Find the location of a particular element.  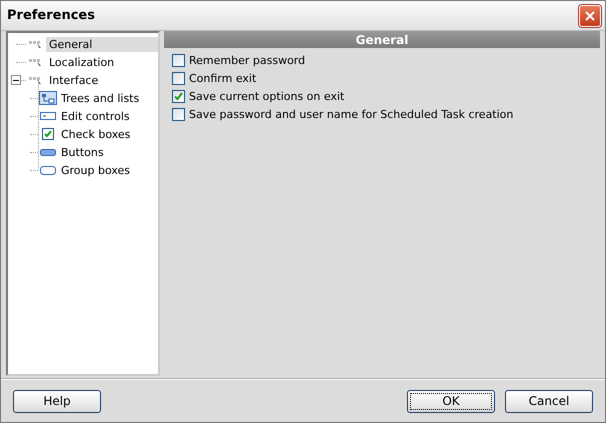

close-button is located at coordinates (590, 15).